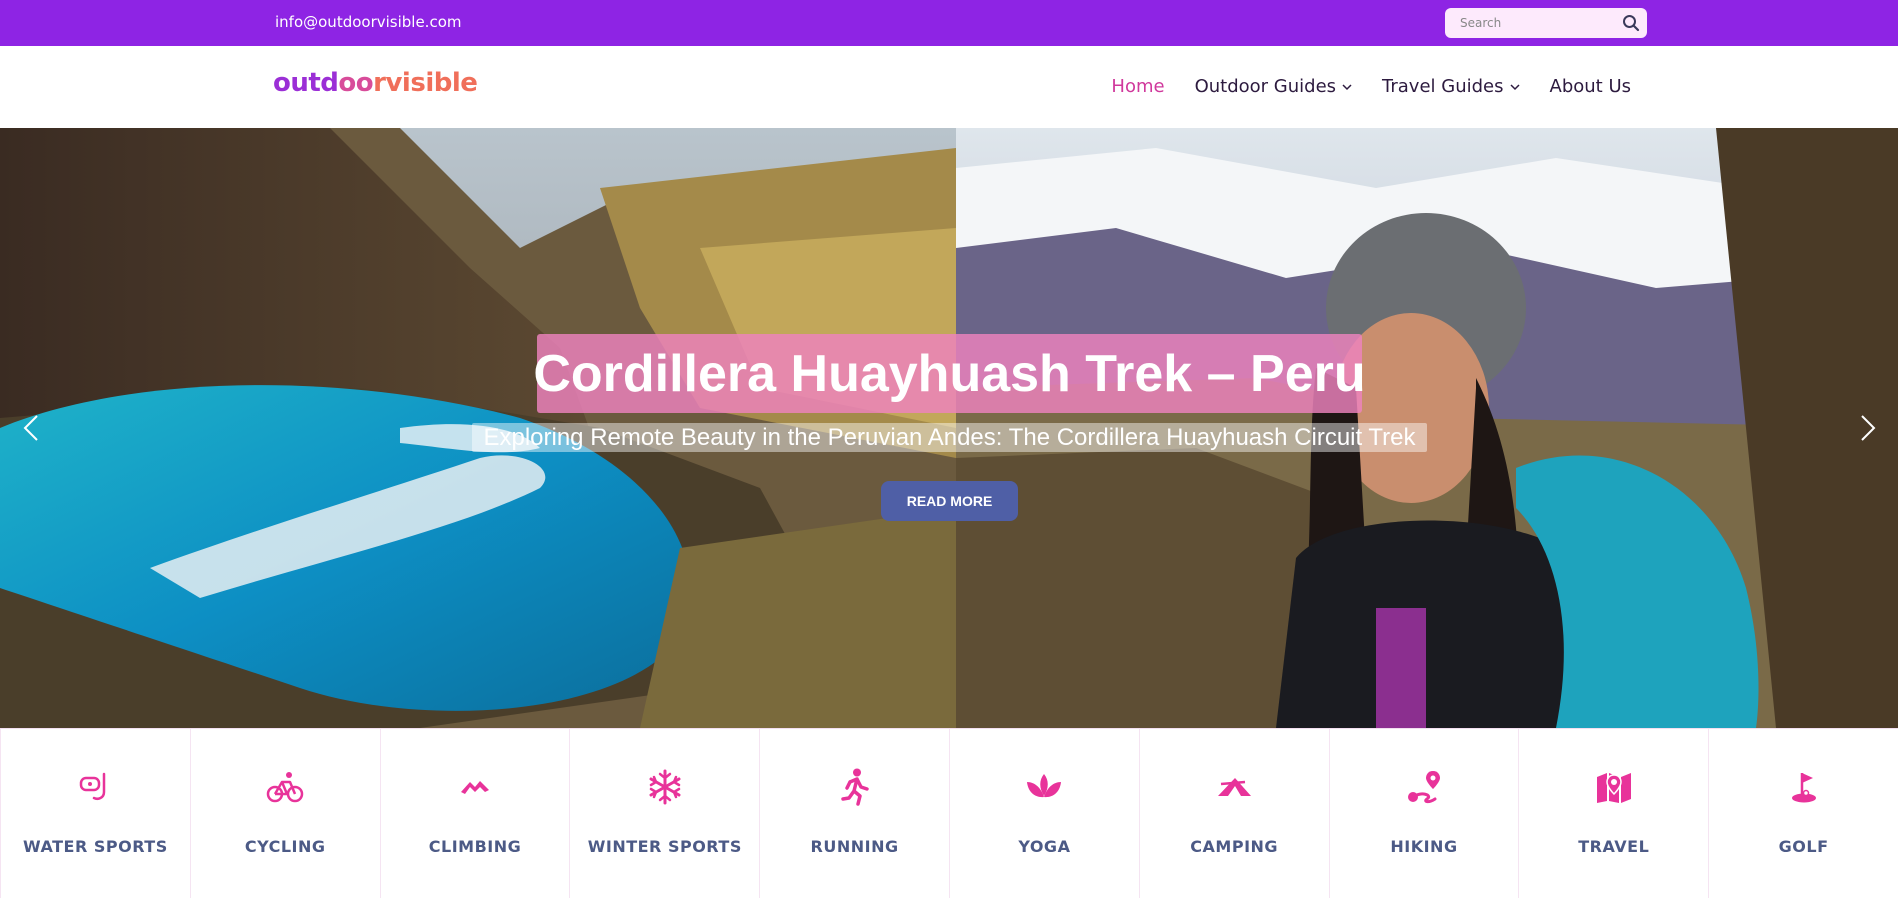 Image resolution: width=1898 pixels, height=898 pixels. Describe the element at coordinates (1424, 787) in the screenshot. I see `route-icon` at that location.